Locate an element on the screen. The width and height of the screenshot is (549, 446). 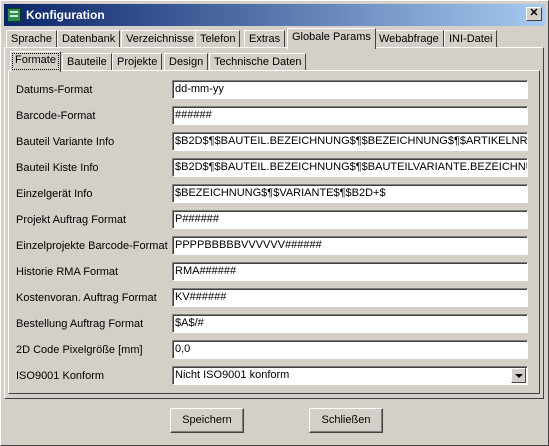
einzelprojekte-barcode-format-field: PPPPBBBBBVVVVVV###### is located at coordinates (350, 245).